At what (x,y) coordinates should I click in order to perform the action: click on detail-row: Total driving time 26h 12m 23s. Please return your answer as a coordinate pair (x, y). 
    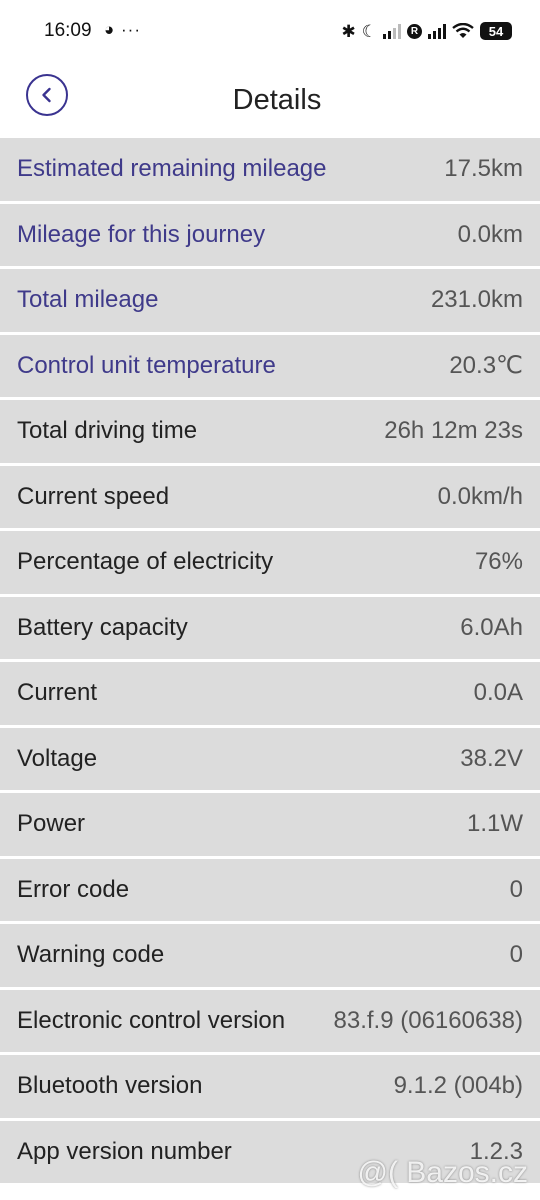
    Looking at the image, I should click on (270, 433).